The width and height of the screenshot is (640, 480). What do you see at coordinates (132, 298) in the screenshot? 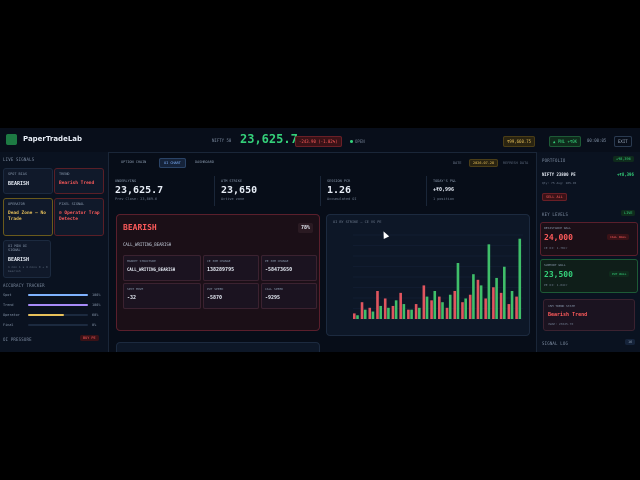
I see `bias-tile-value: -32` at bounding box center [132, 298].